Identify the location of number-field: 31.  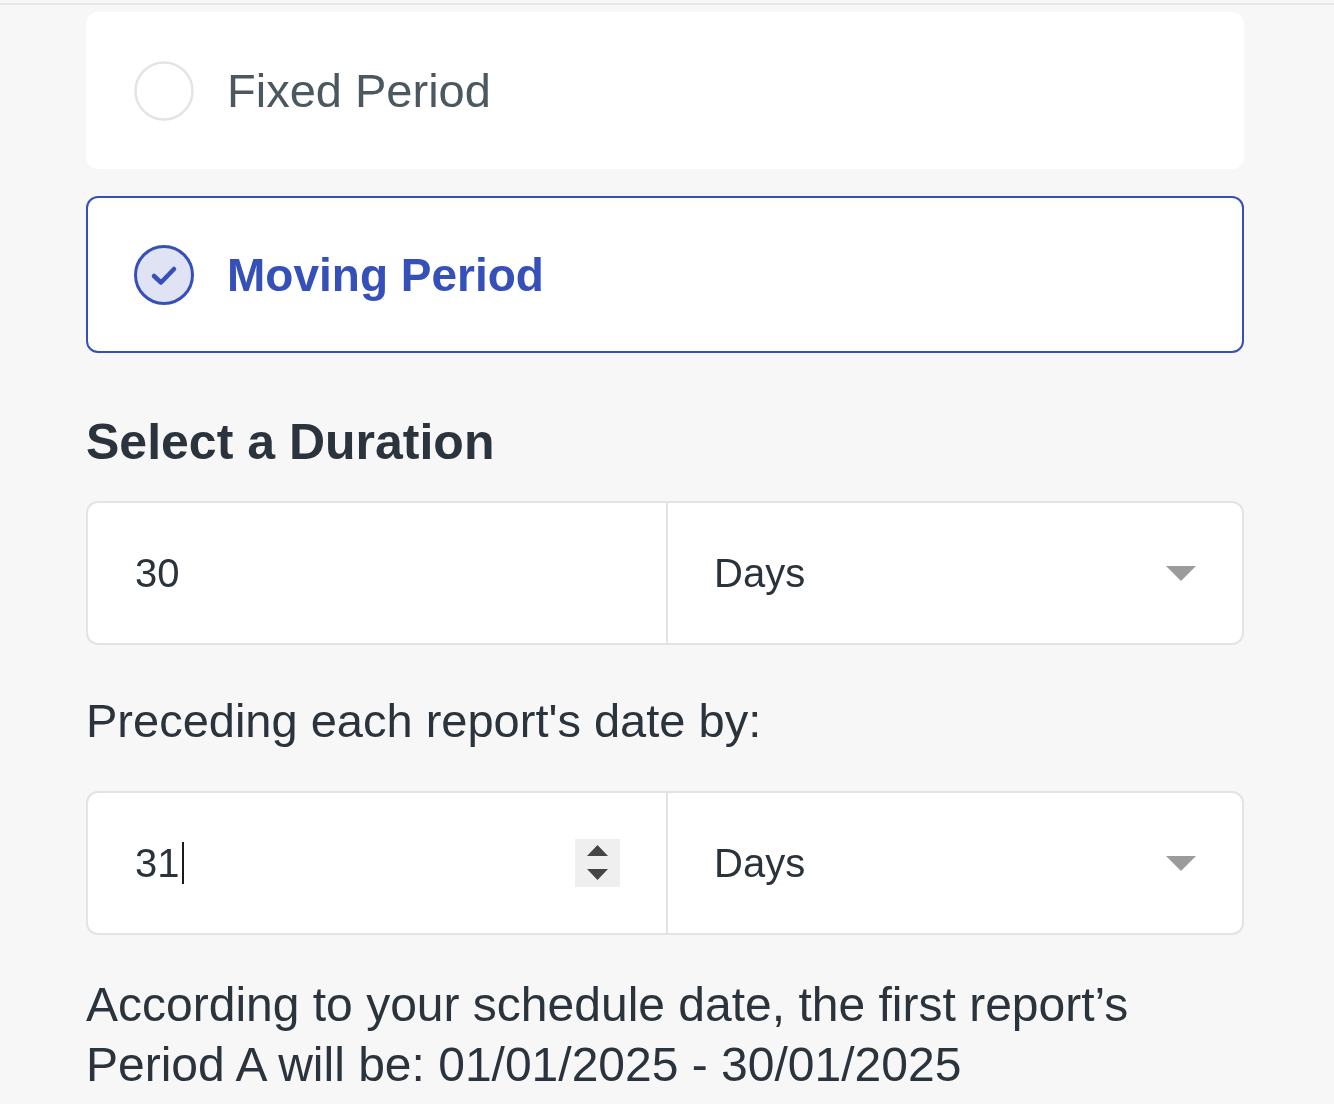
(376, 863).